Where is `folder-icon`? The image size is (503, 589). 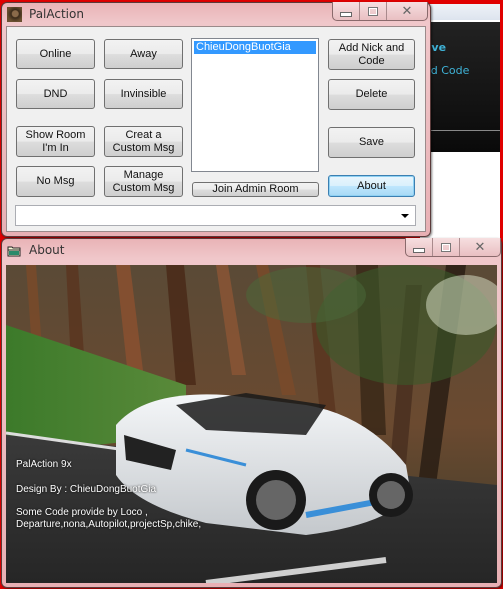
folder-icon is located at coordinates (14, 250).